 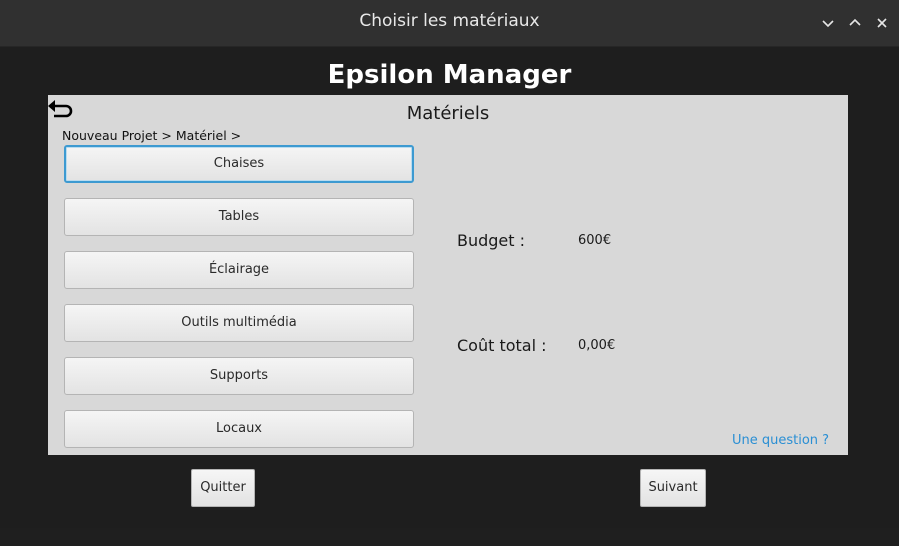 I want to click on close-icon, so click(x=882, y=23).